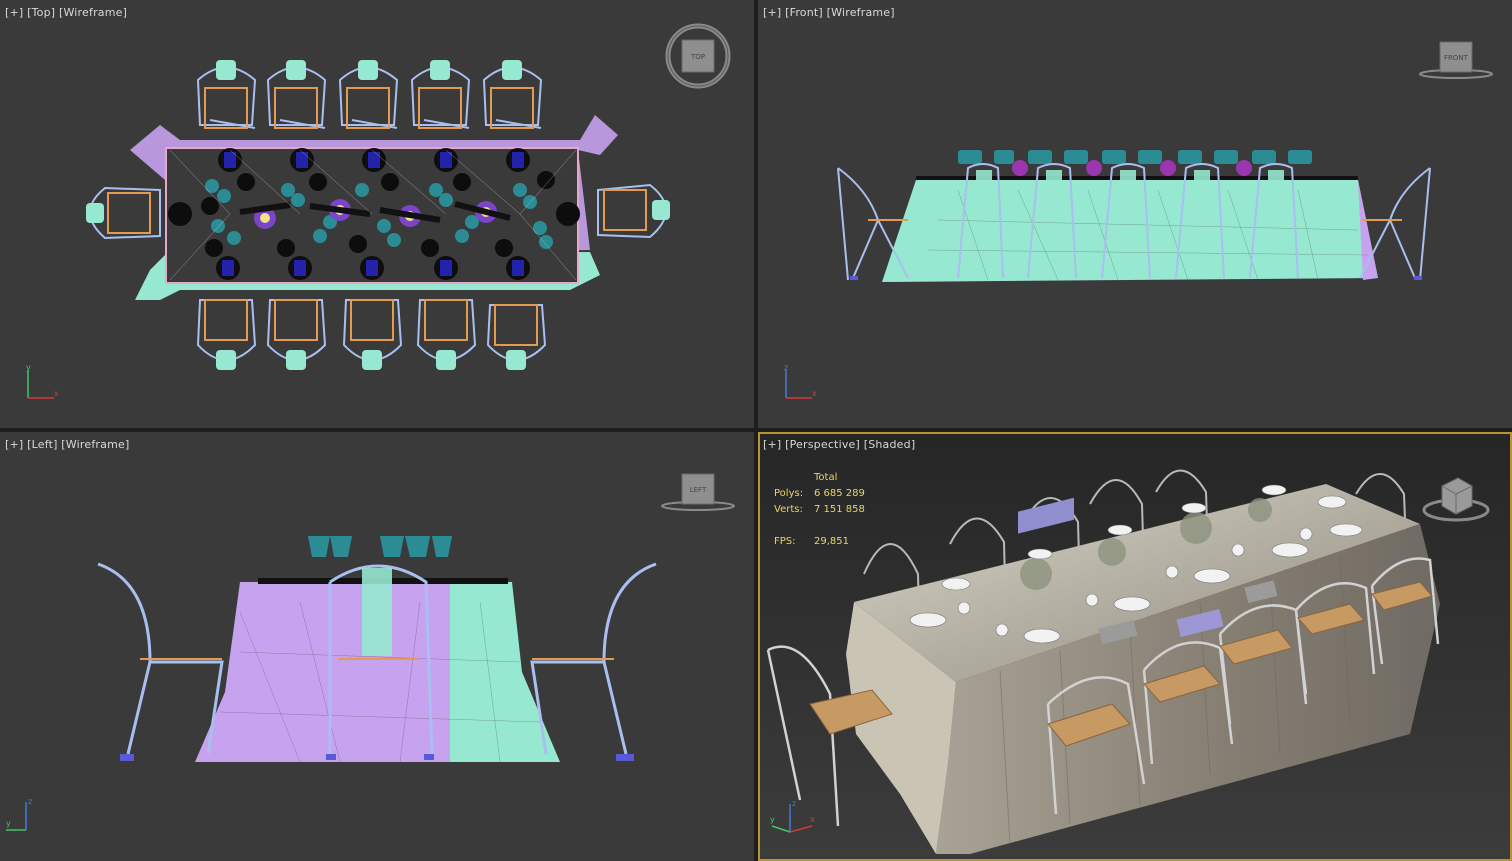 The image size is (1512, 861). What do you see at coordinates (822, 444) in the screenshot?
I see `viewport-view-name: [Perspective]` at bounding box center [822, 444].